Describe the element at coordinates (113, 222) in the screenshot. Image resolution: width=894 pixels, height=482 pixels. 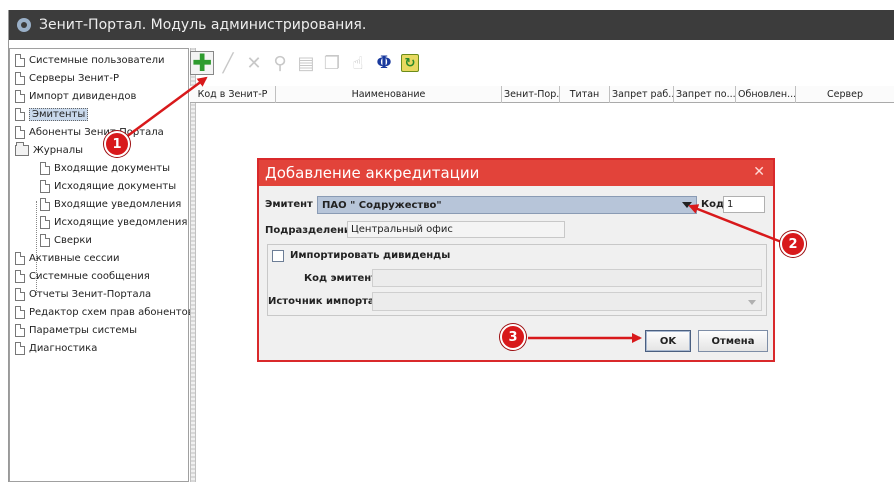
I see `sidebar-item-outgoing-notifications: Исходящие уведомления` at that location.